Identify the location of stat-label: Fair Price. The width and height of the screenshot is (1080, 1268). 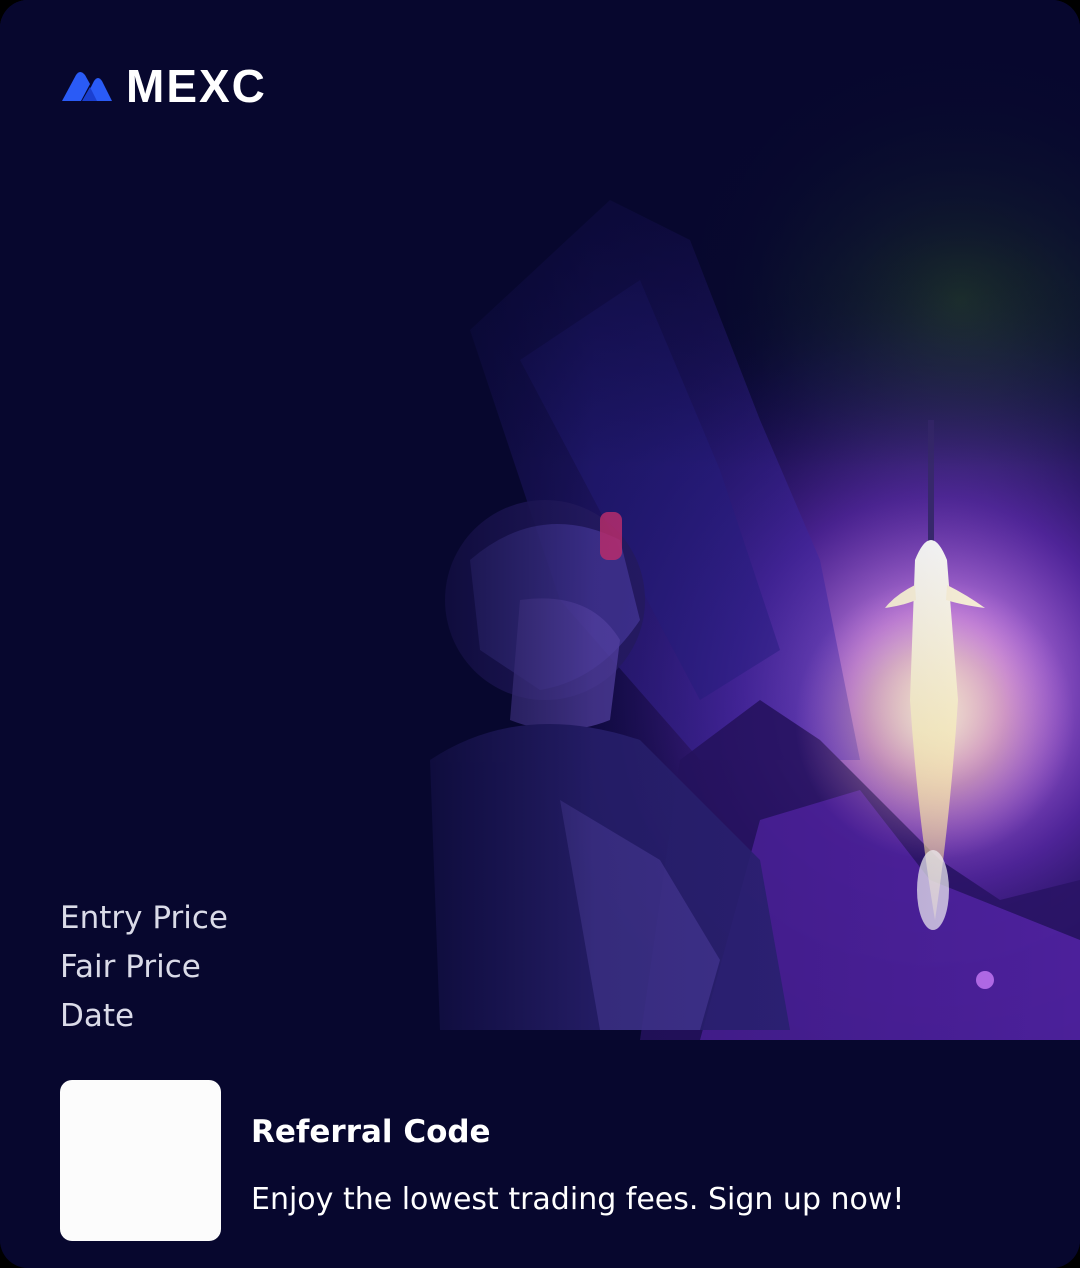
(130, 966).